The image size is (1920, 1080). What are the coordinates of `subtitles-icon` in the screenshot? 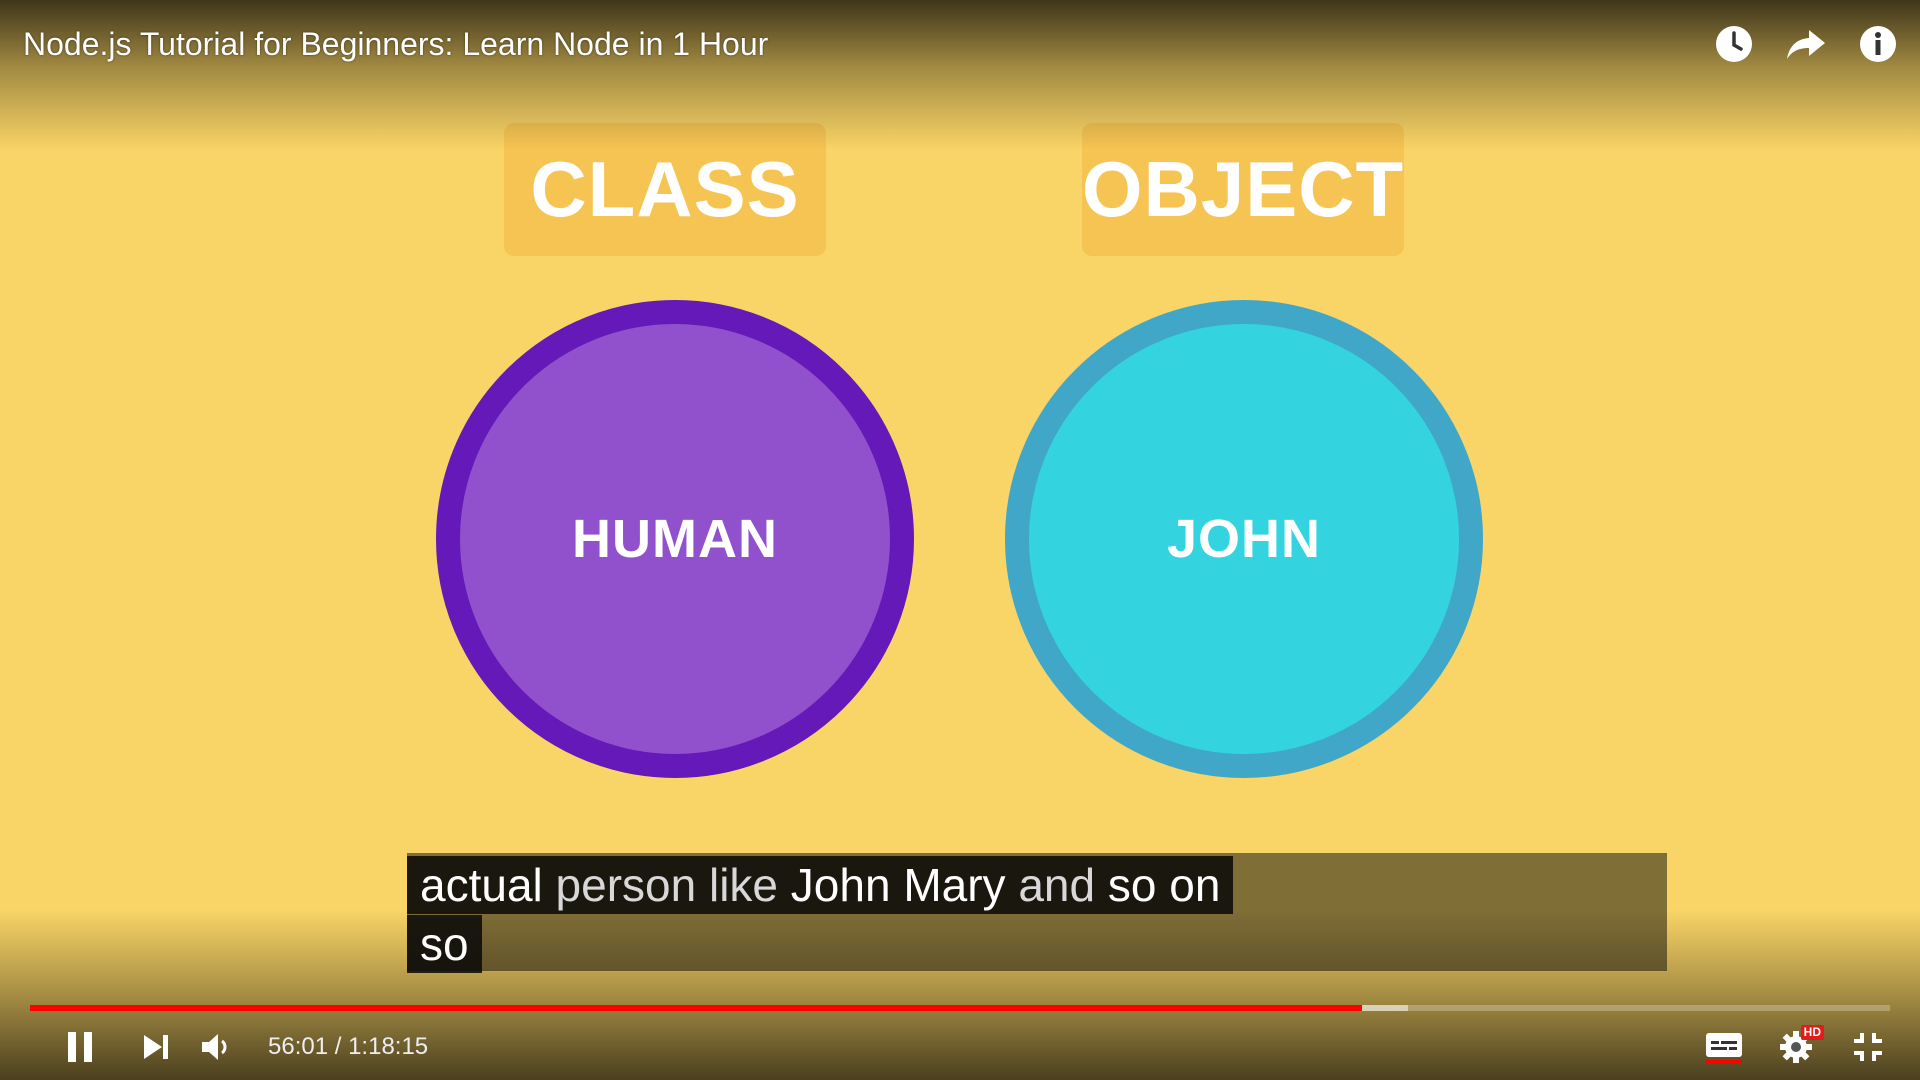 It's located at (1724, 1048).